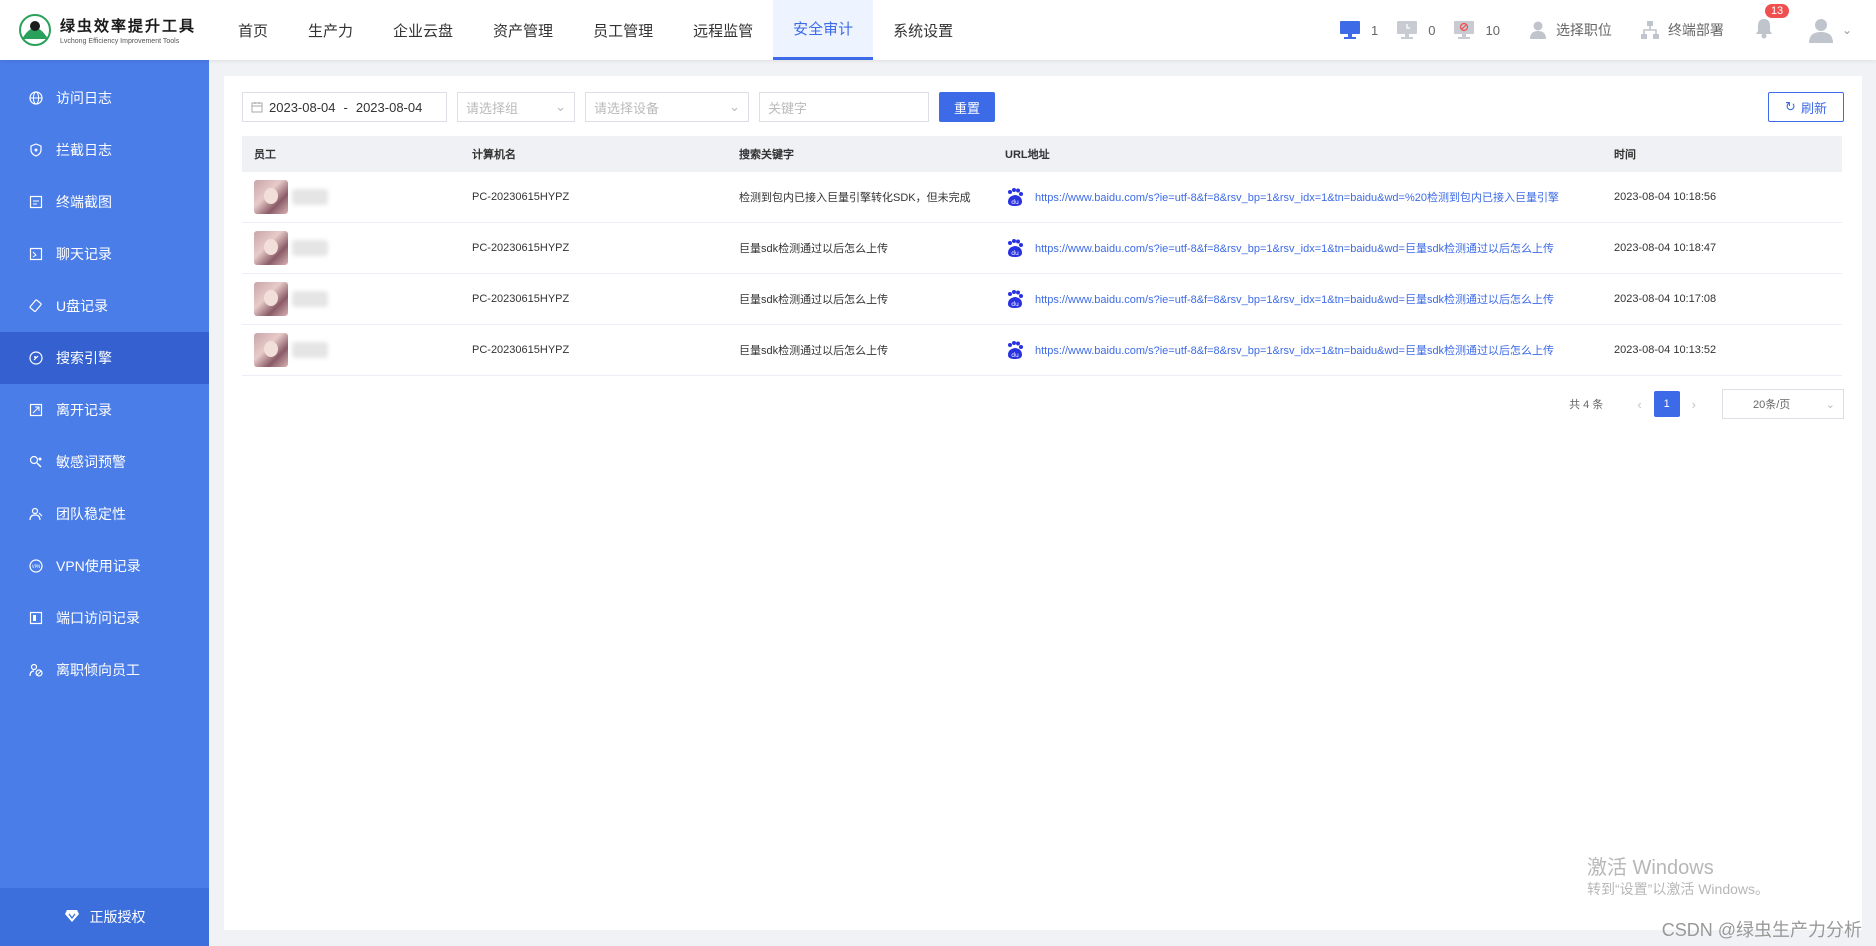  I want to click on windows-activate-title: 激活 Windows, so click(1650, 868).